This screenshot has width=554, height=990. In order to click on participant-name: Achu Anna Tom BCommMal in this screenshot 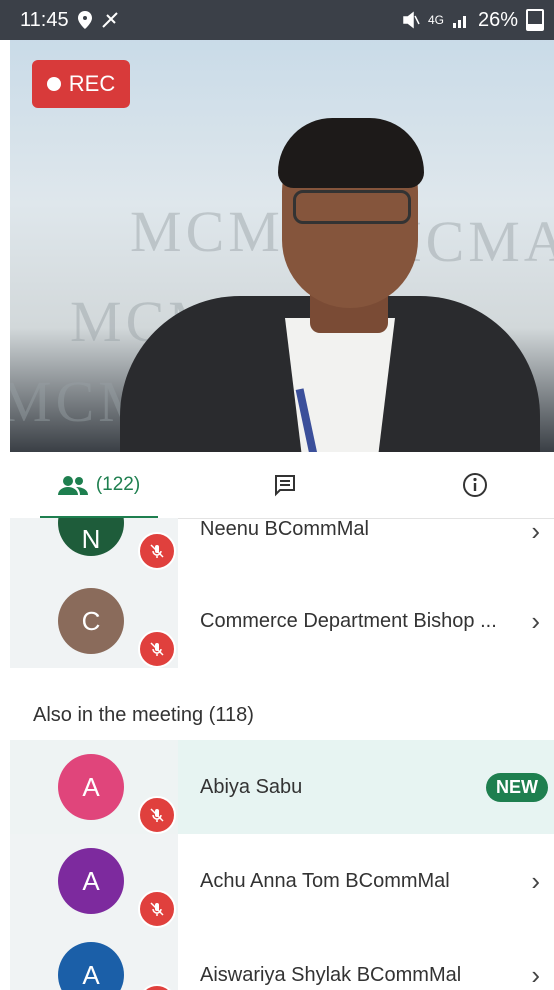, I will do `click(325, 881)`.